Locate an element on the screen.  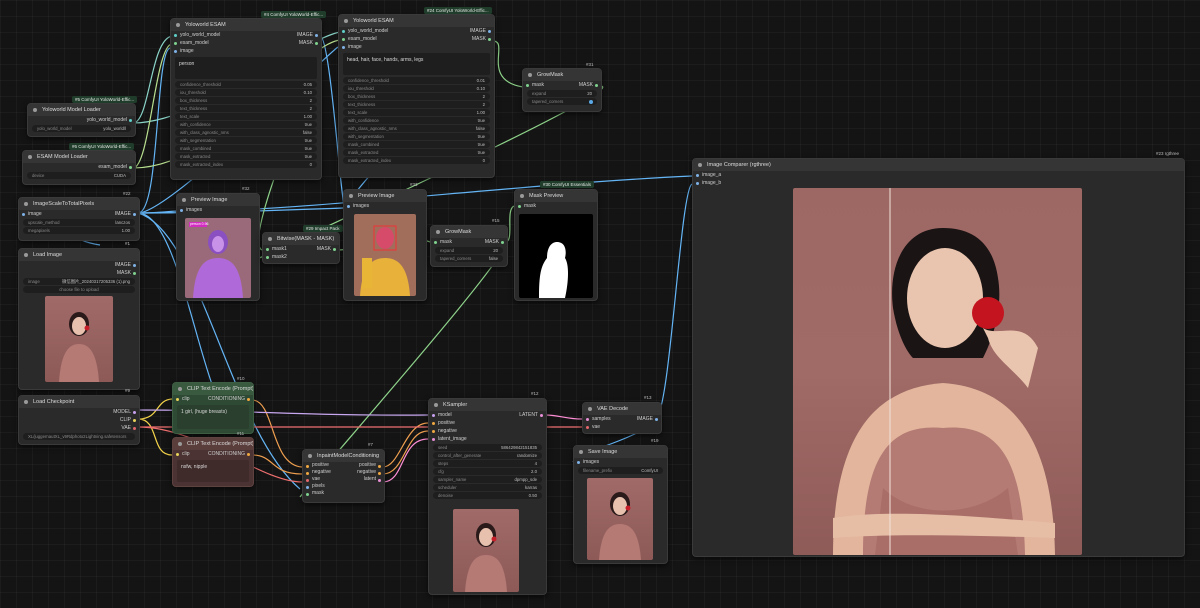
input-negative: negative negative is located at coordinates (343, 472).